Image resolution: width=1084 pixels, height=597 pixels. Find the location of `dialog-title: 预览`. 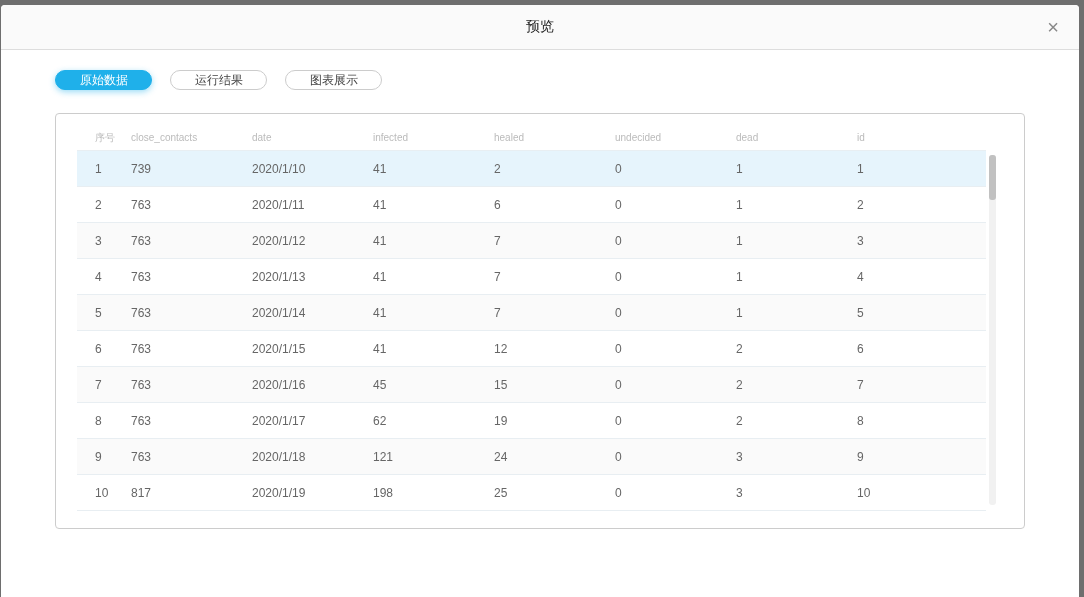

dialog-title: 预览 is located at coordinates (540, 27).